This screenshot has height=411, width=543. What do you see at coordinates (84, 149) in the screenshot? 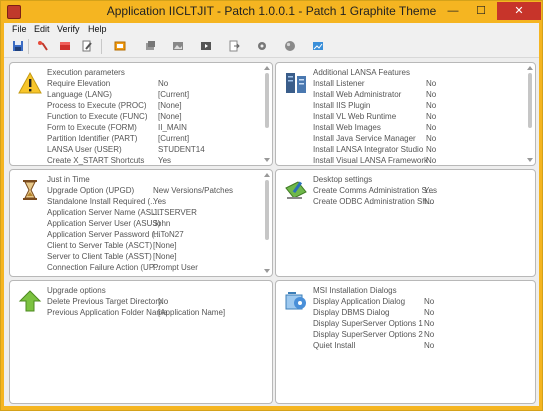
I see `item-label: LANSA User (USER)` at bounding box center [84, 149].